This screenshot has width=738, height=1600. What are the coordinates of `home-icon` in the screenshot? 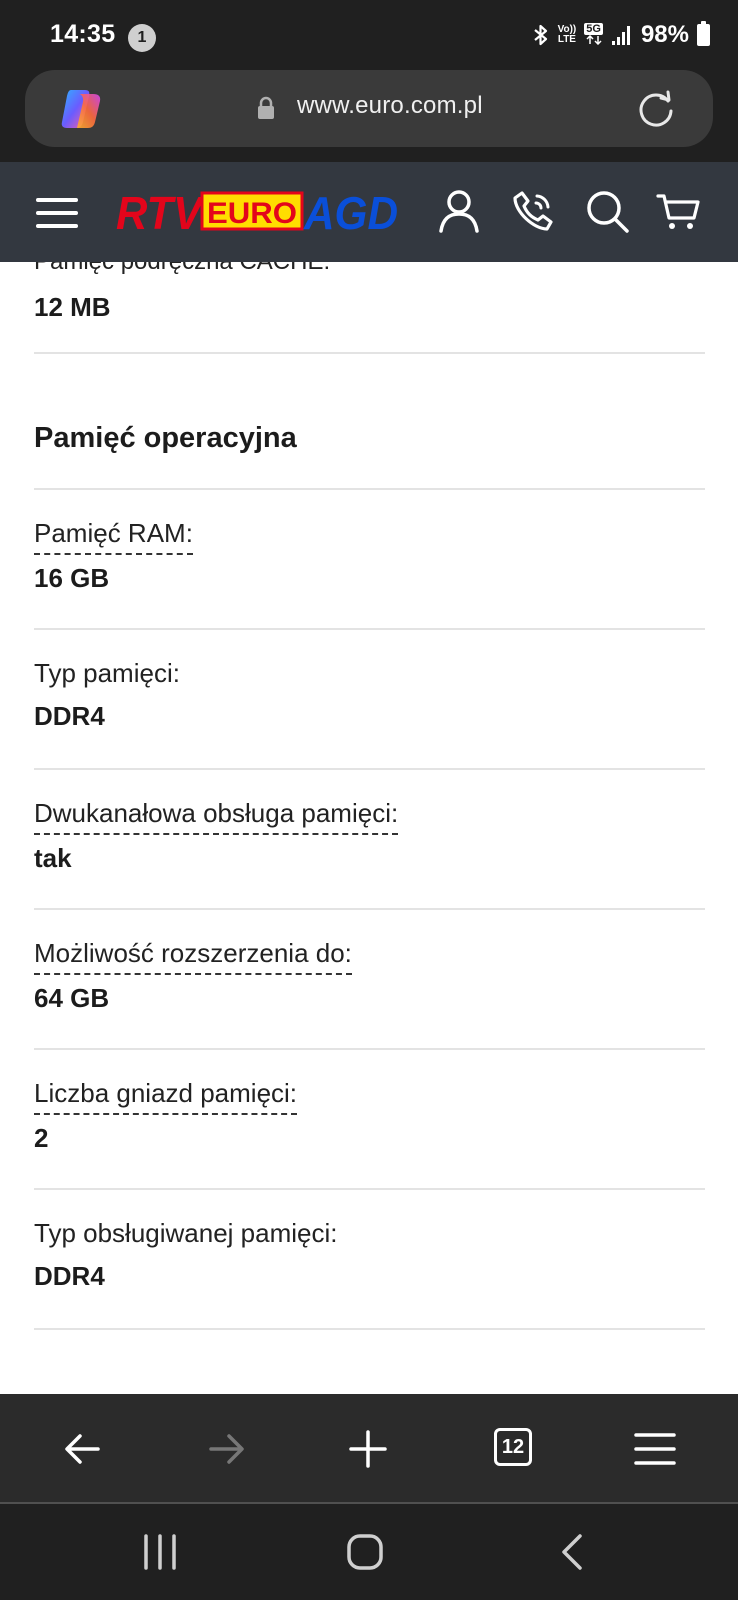 It's located at (365, 1552).